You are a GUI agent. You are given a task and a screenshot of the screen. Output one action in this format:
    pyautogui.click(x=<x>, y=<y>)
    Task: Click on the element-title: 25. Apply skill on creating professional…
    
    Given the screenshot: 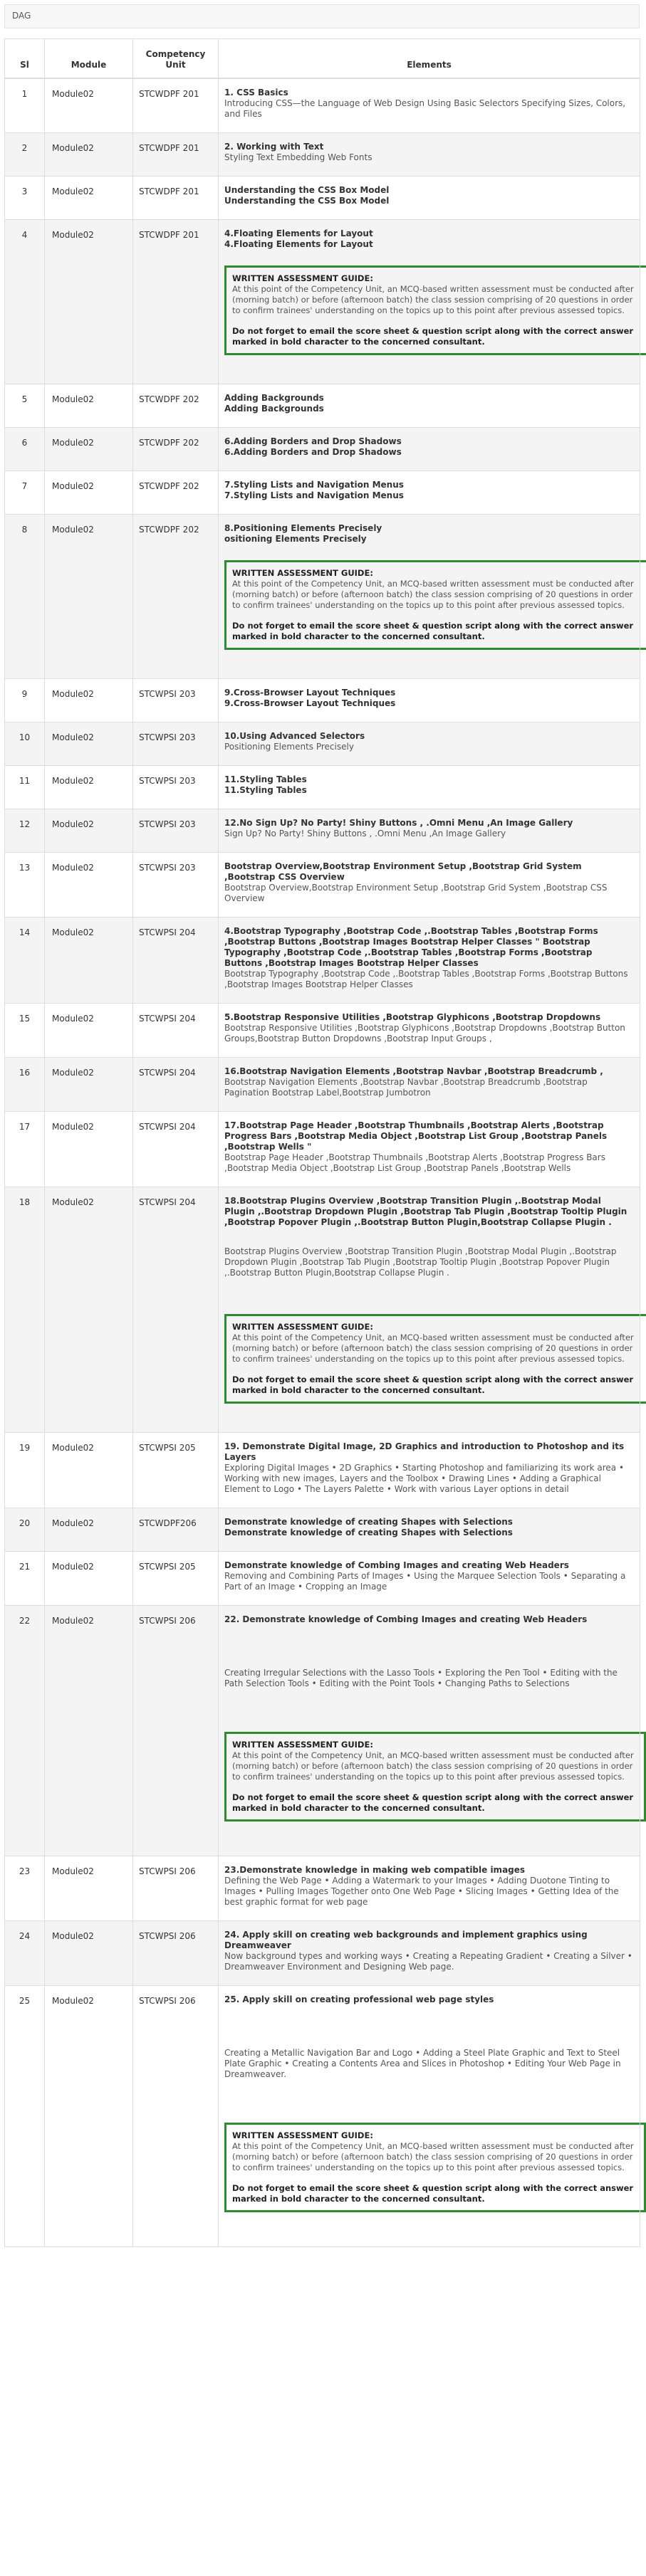 What is the action you would take?
    pyautogui.click(x=359, y=1999)
    